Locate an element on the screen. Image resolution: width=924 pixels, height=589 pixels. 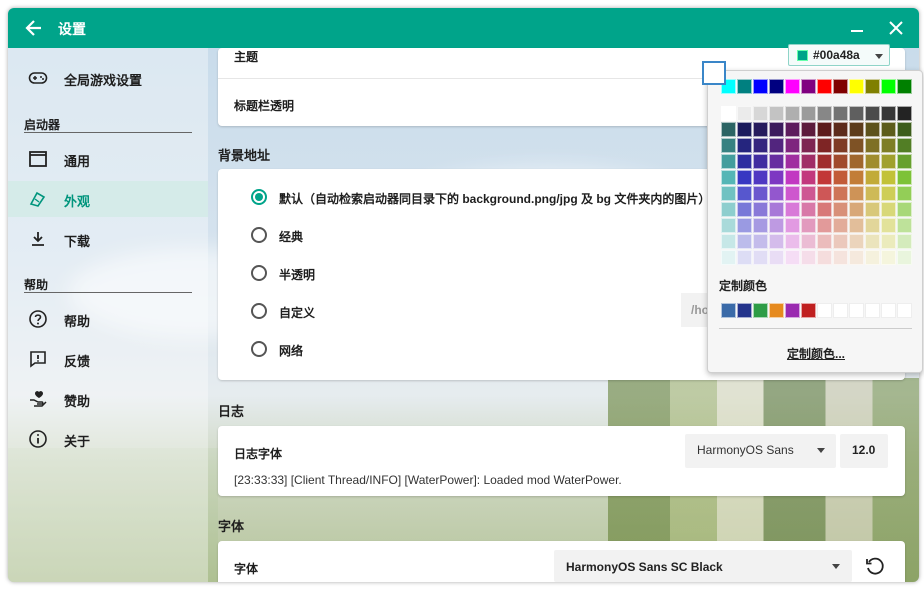
theme-color-button: #00a48a is located at coordinates (839, 55).